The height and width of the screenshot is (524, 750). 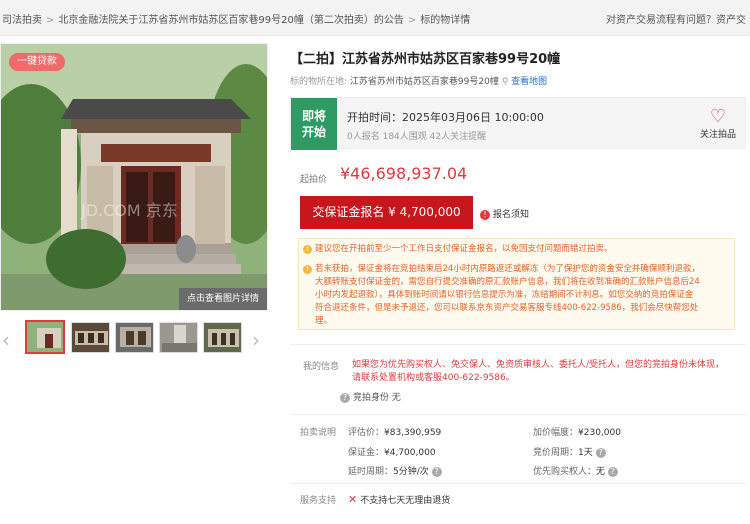 I want to click on starting-price-label: 起拍价, so click(x=314, y=180).